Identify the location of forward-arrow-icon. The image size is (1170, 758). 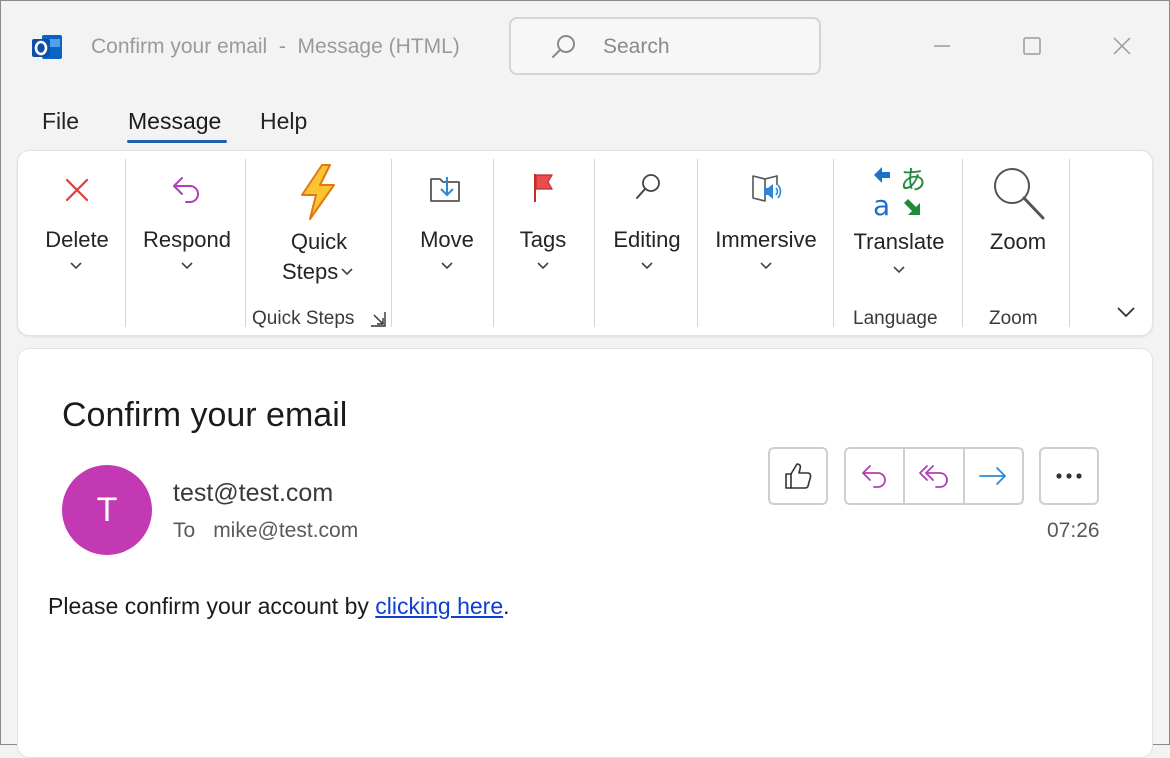
(993, 476).